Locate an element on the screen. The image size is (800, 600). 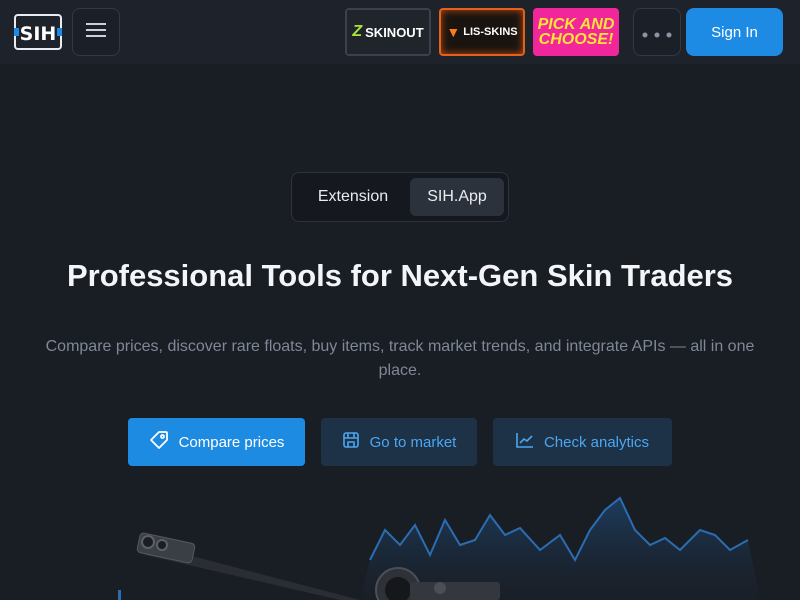
go-to-market-button: Go to market is located at coordinates (399, 442).